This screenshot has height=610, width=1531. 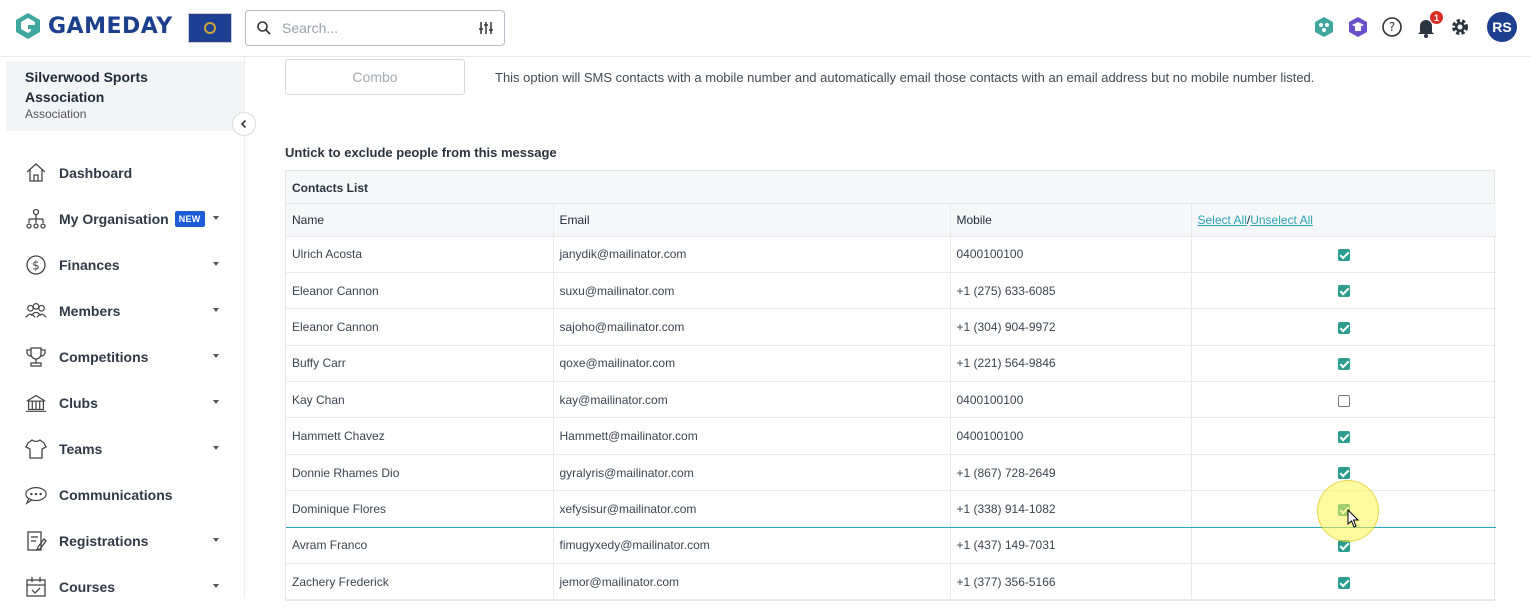 What do you see at coordinates (36, 449) in the screenshot?
I see `jersey-icon` at bounding box center [36, 449].